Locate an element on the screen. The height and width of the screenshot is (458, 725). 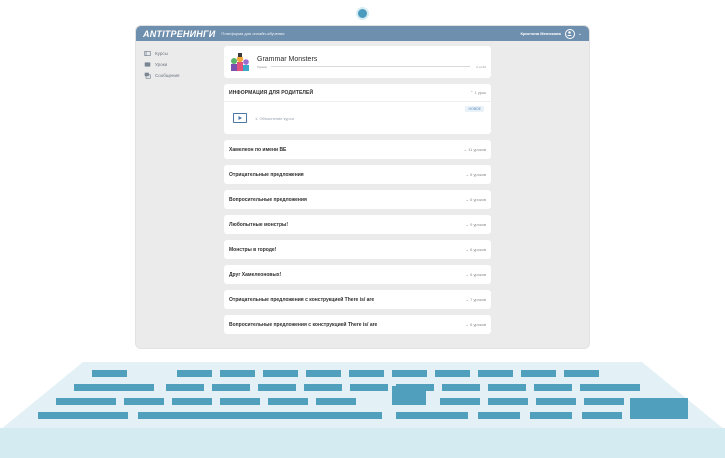
progress-count: 0 из 60 is located at coordinates (481, 66).